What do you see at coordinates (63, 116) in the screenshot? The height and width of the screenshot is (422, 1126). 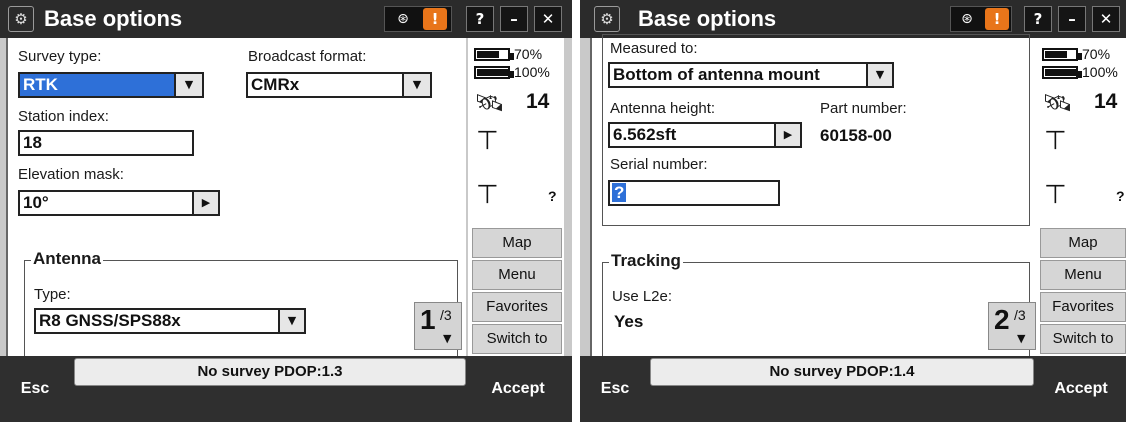 I see `station-index-label: Station index:` at bounding box center [63, 116].